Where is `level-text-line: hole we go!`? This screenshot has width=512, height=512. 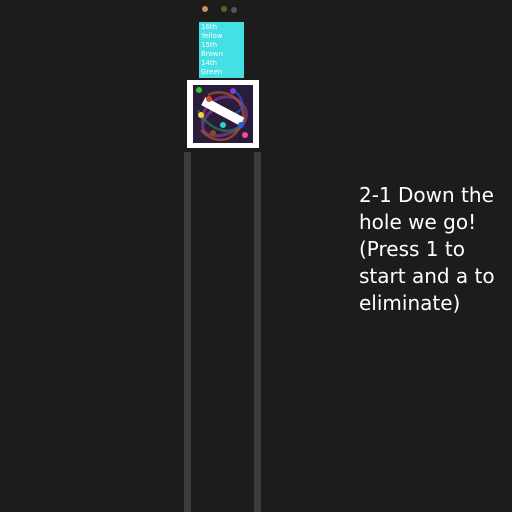
level-text-line: hole we go! is located at coordinates (418, 222).